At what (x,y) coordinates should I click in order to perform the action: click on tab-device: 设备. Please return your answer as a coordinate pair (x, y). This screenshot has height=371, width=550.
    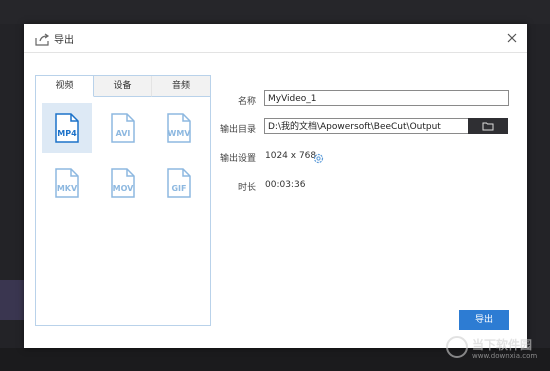
    Looking at the image, I should click on (123, 86).